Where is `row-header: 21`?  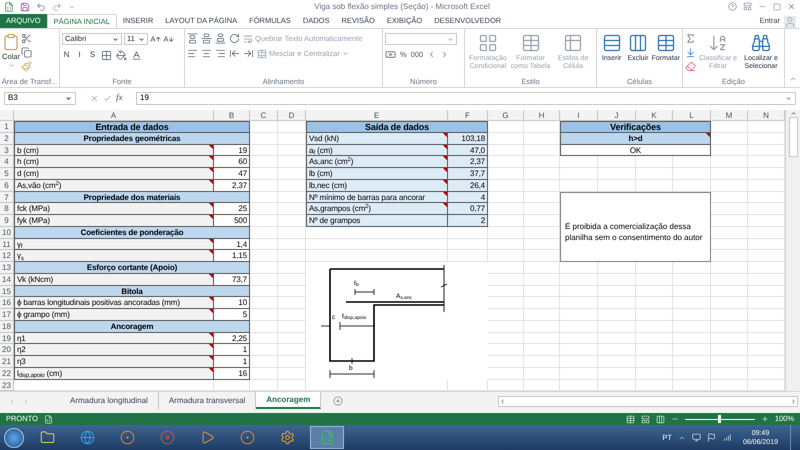 row-header: 21 is located at coordinates (7, 362).